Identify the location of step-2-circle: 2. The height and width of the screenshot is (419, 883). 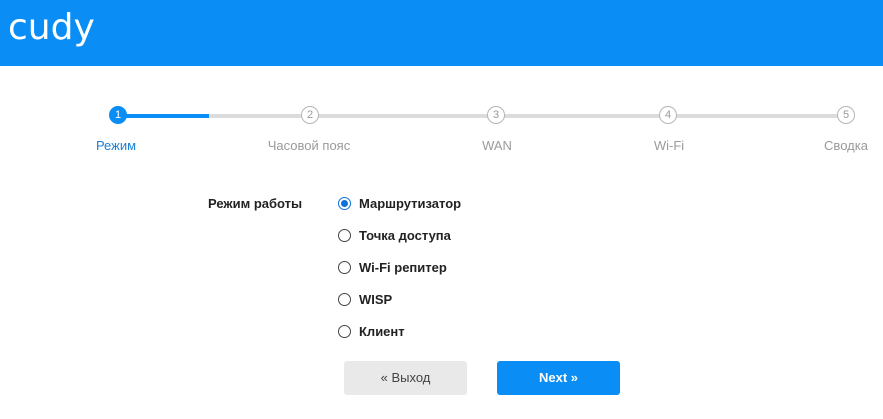
(310, 115).